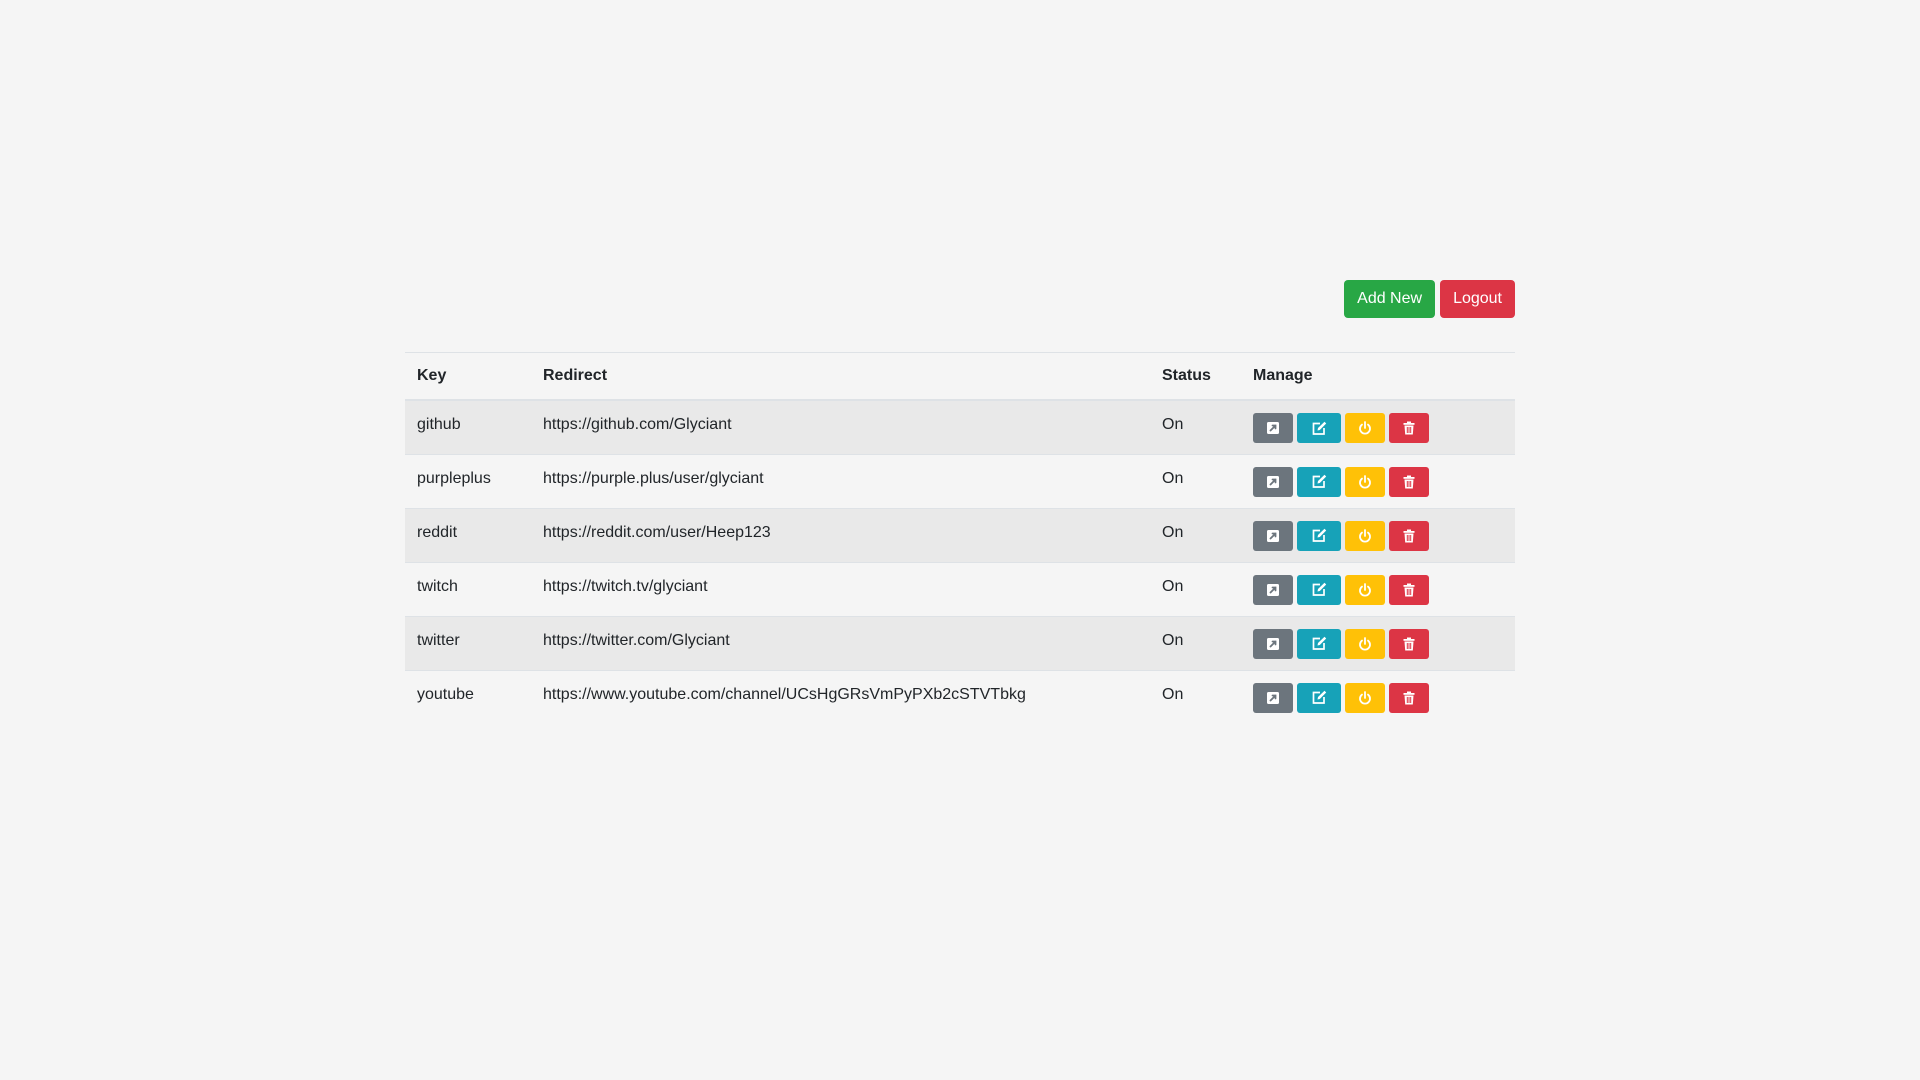 Image resolution: width=1920 pixels, height=1080 pixels. What do you see at coordinates (468, 588) in the screenshot?
I see `cell-key: twitch` at bounding box center [468, 588].